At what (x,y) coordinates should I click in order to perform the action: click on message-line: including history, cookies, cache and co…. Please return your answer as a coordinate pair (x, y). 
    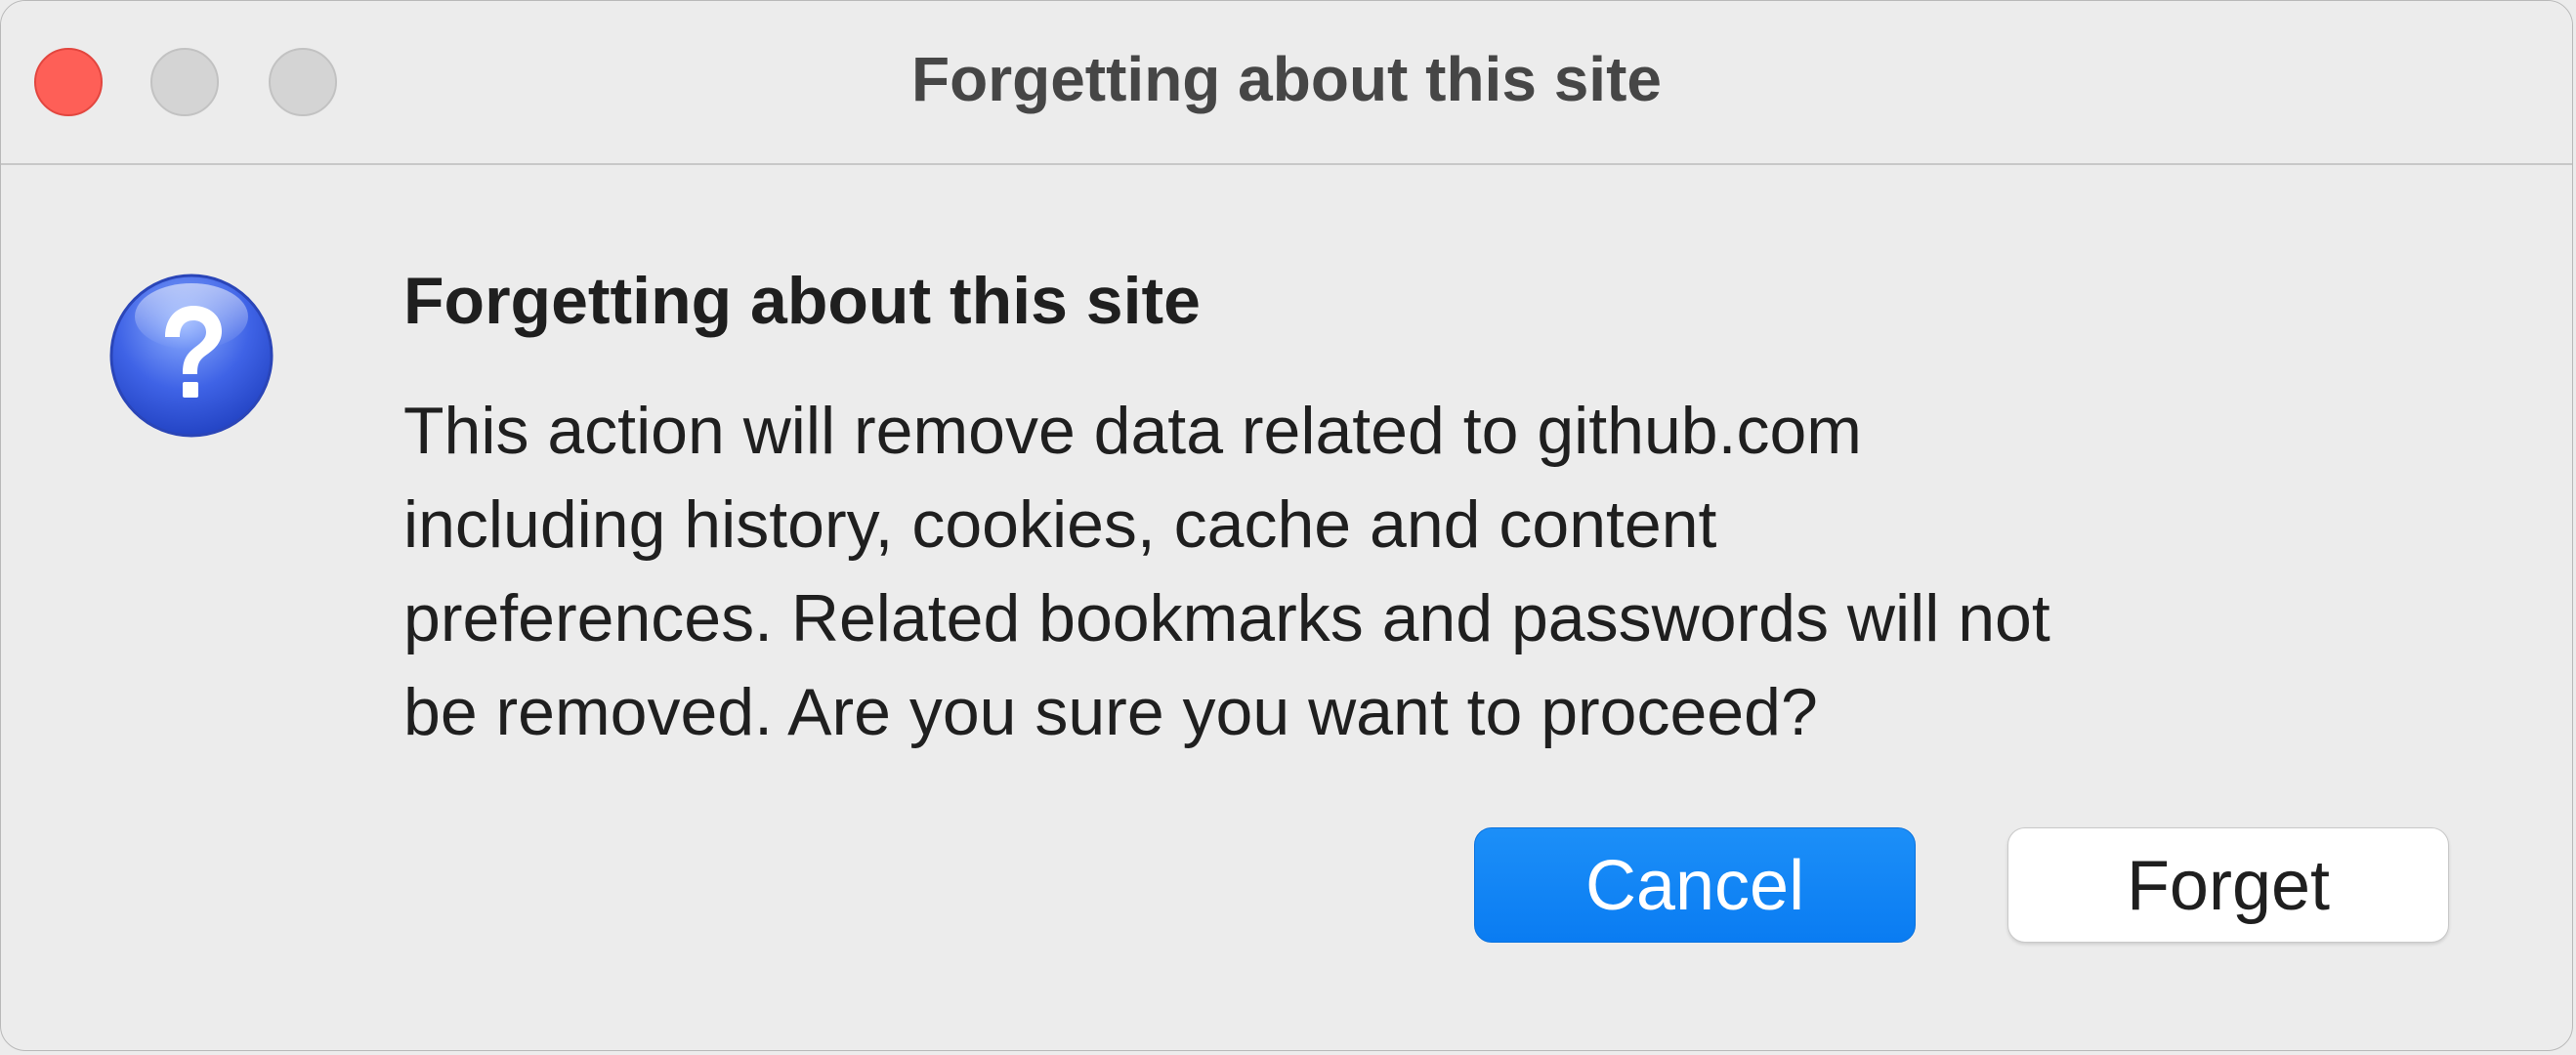
    Looking at the image, I should click on (1060, 524).